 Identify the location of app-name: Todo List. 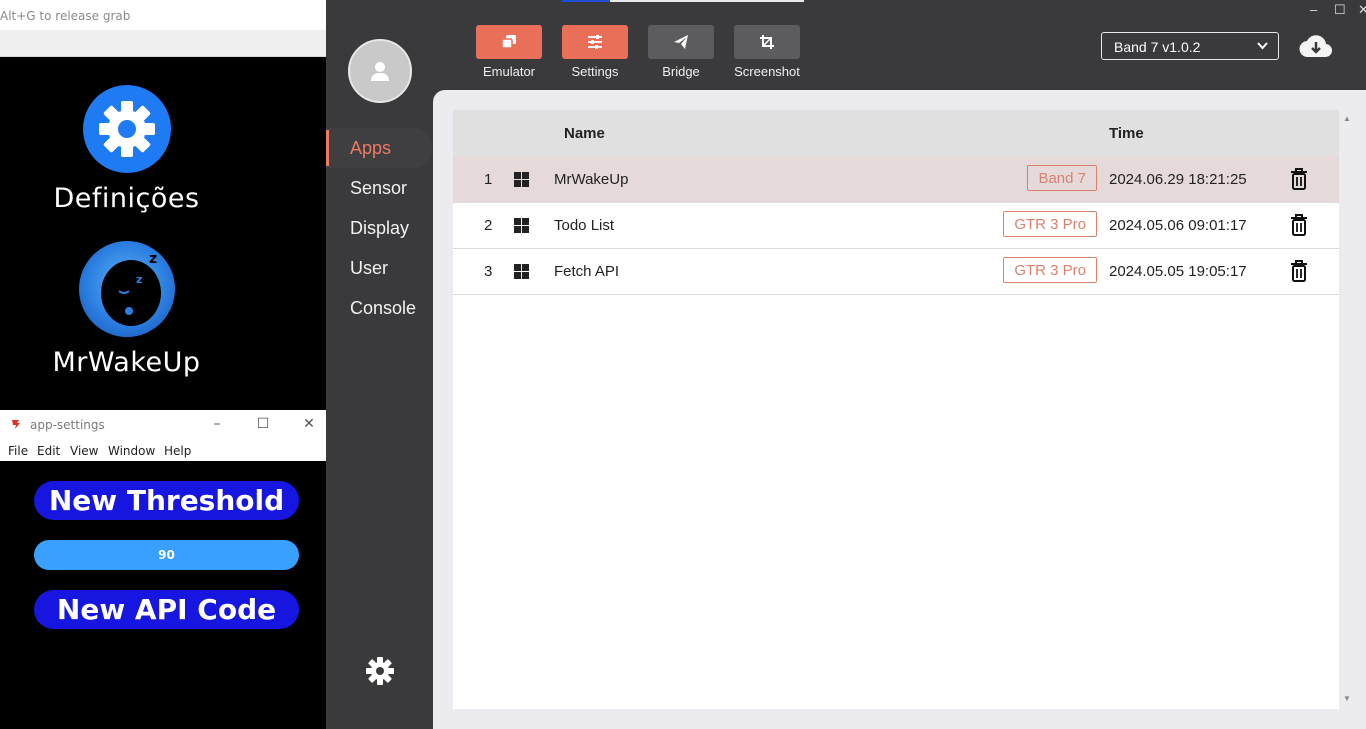
(584, 225).